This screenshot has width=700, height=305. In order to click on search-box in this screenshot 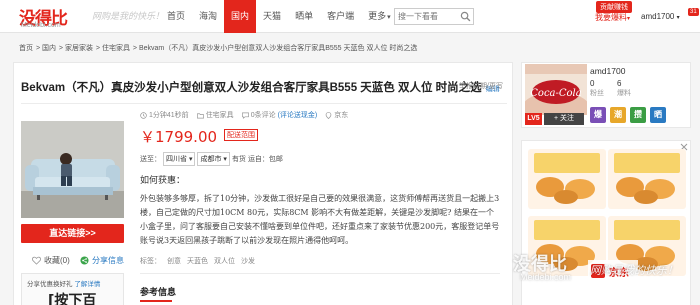, I will do `click(434, 16)`.